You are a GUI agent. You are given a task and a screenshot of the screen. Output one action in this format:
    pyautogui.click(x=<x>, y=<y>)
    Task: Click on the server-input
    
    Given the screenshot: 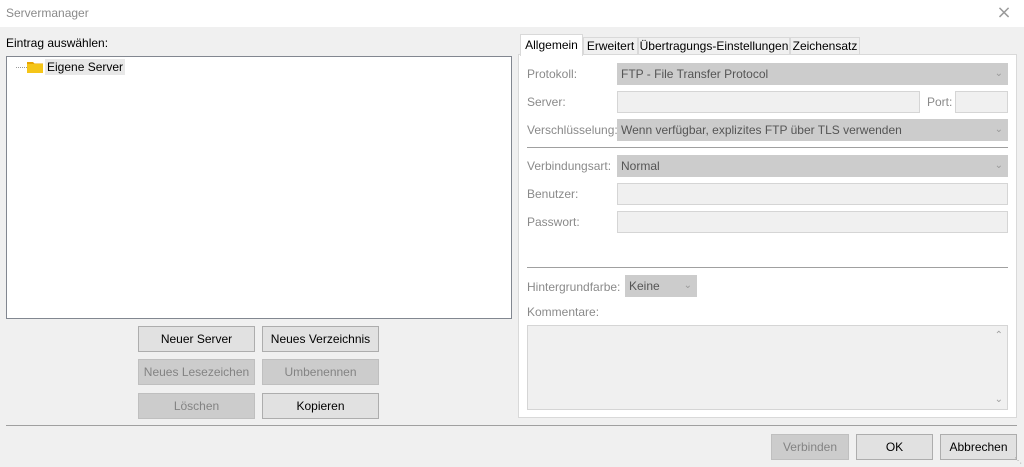 What is the action you would take?
    pyautogui.click(x=768, y=102)
    